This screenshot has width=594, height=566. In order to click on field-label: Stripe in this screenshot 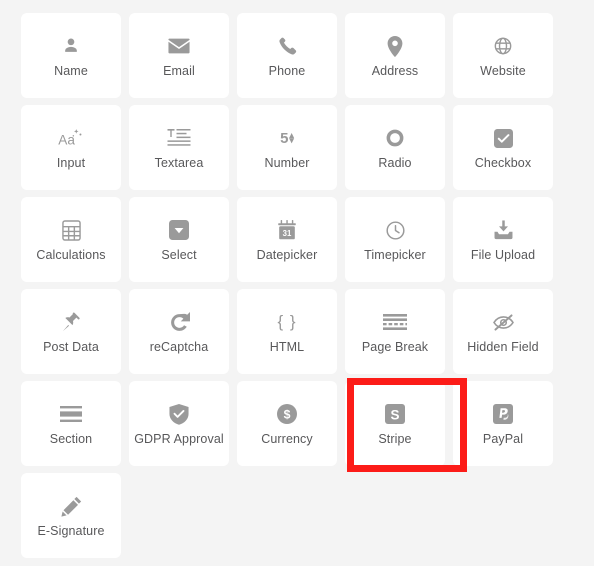, I will do `click(395, 439)`.